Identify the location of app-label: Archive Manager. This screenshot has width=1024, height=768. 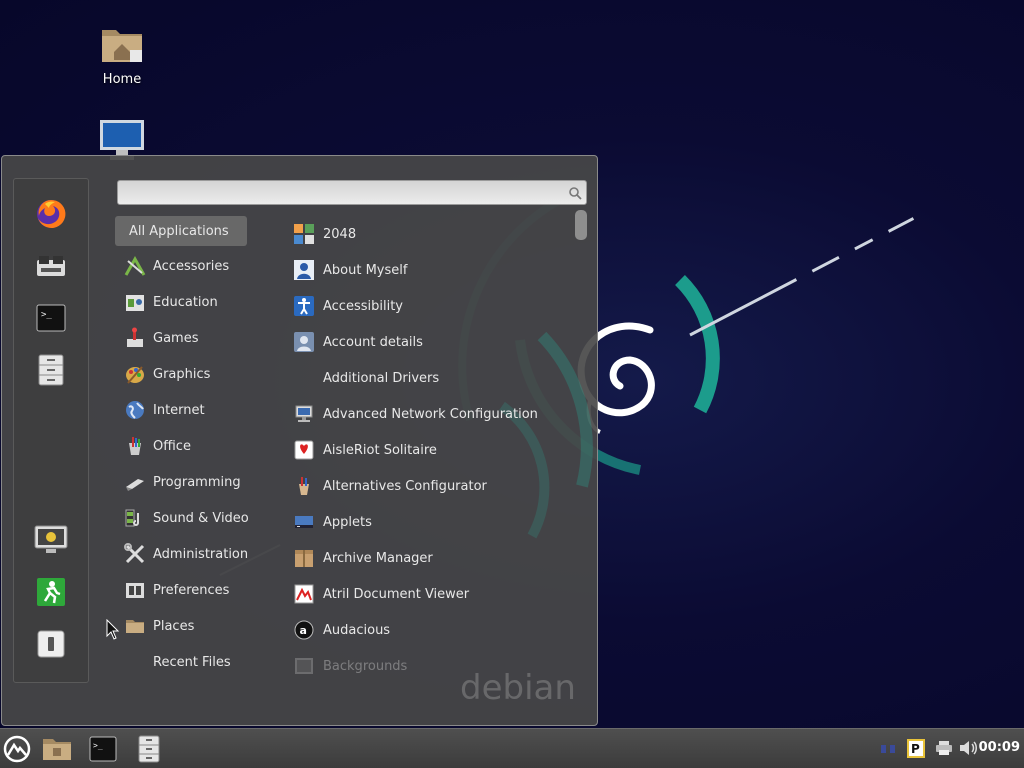
(378, 558).